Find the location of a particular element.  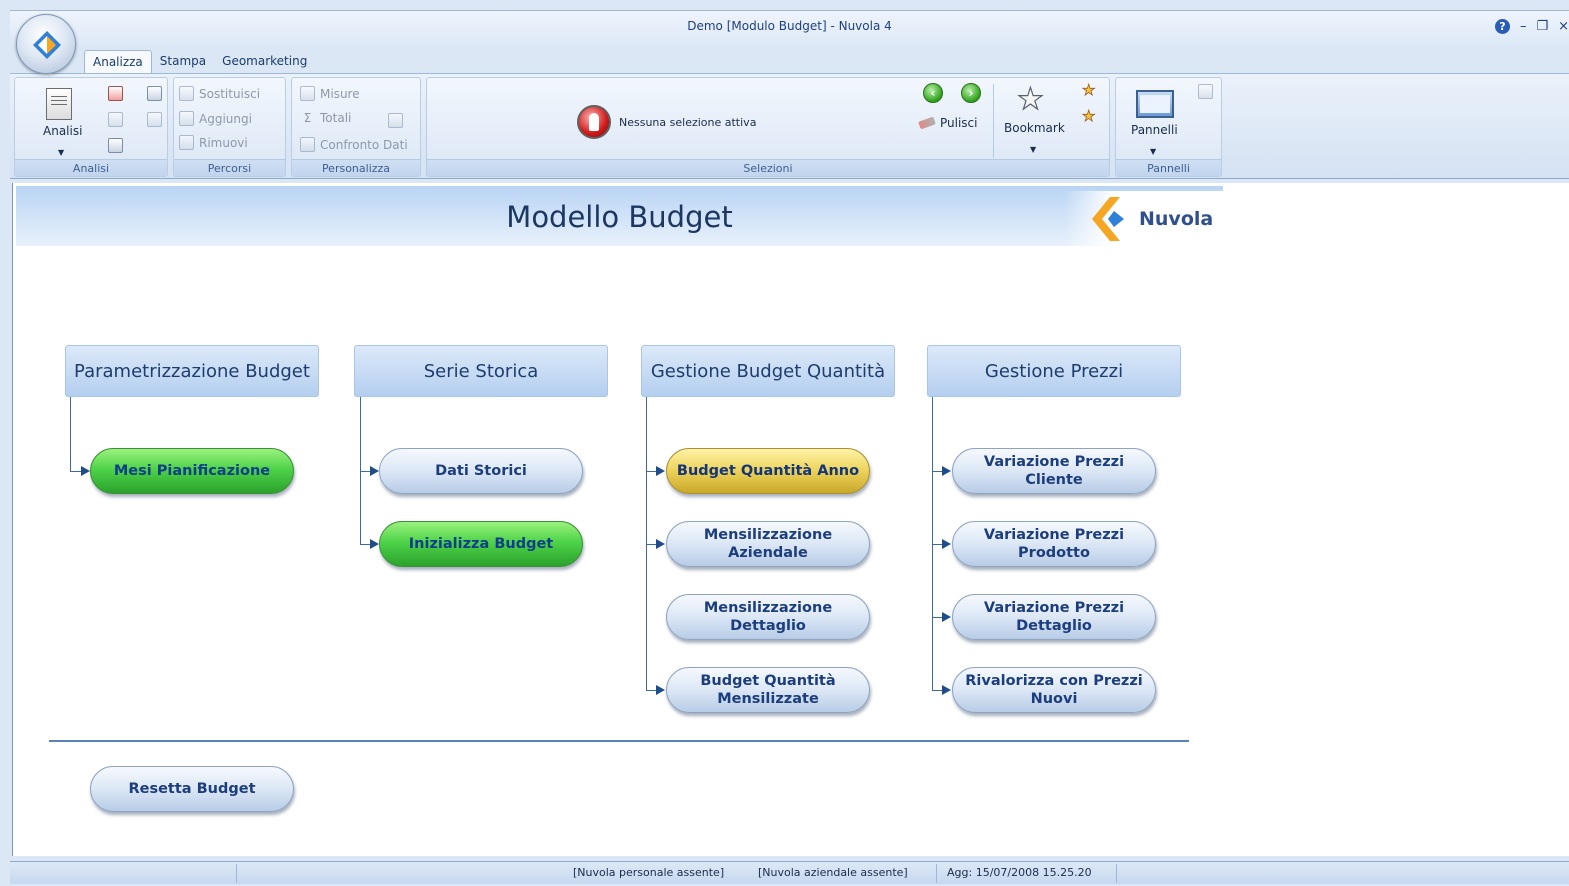

aggiungi-button: Aggiungi is located at coordinates (215, 118).